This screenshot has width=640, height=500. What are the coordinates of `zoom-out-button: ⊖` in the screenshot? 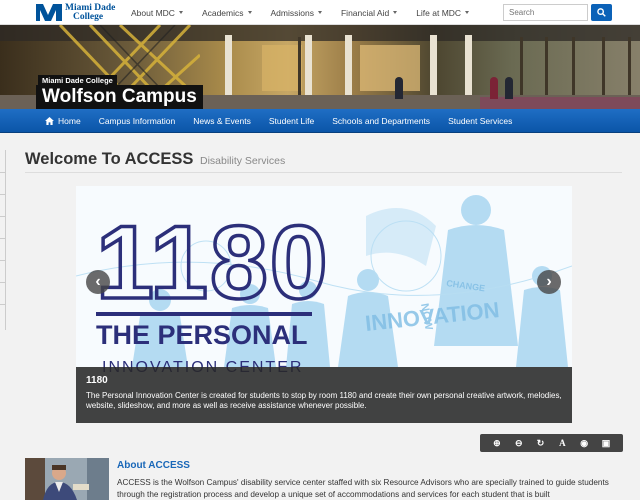 It's located at (519, 443).